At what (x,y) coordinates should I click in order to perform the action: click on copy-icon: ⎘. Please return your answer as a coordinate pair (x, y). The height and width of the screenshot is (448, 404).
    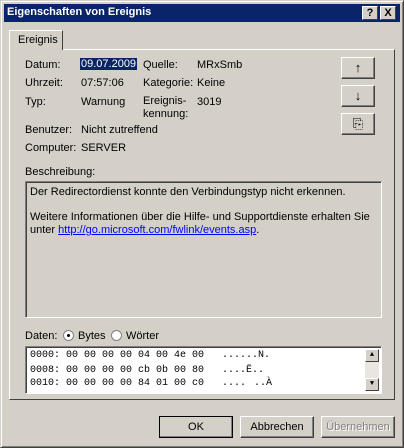
    Looking at the image, I should click on (358, 123).